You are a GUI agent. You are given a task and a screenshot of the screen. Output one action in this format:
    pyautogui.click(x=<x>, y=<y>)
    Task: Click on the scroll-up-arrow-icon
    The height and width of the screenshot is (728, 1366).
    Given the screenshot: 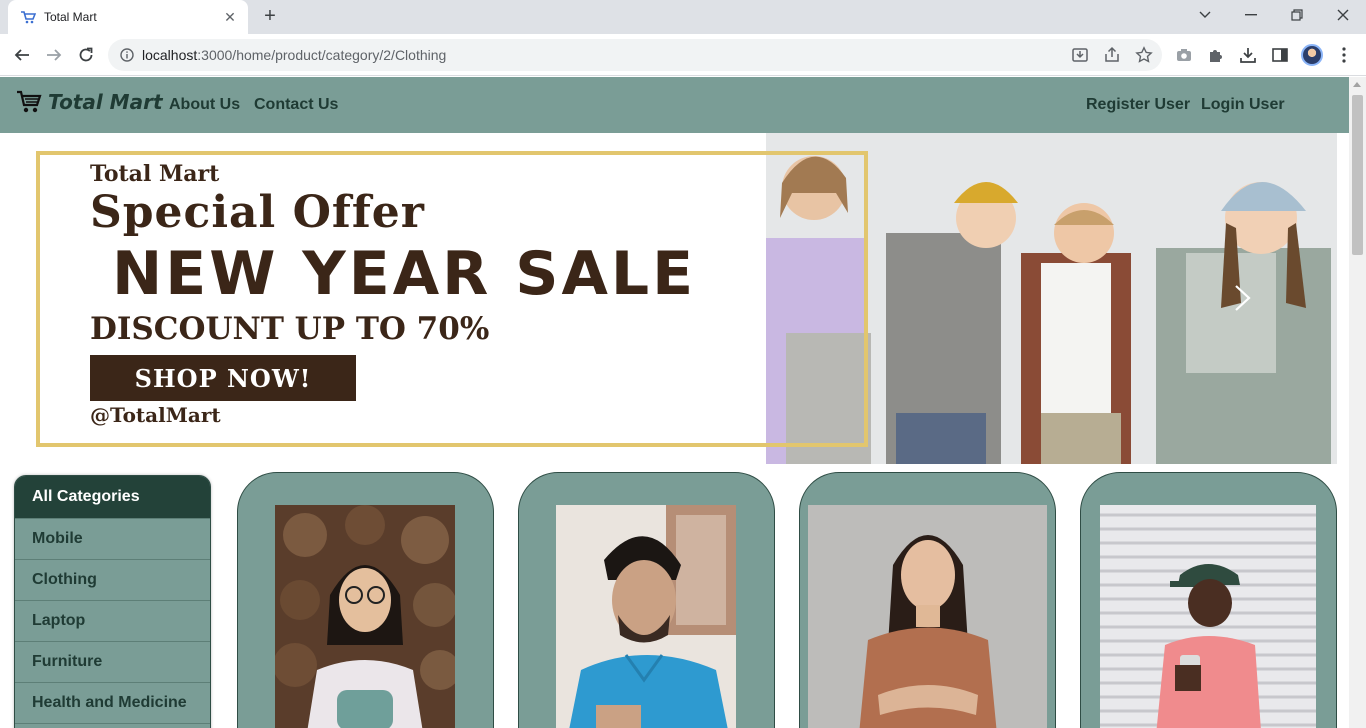 What is the action you would take?
    pyautogui.click(x=1357, y=84)
    